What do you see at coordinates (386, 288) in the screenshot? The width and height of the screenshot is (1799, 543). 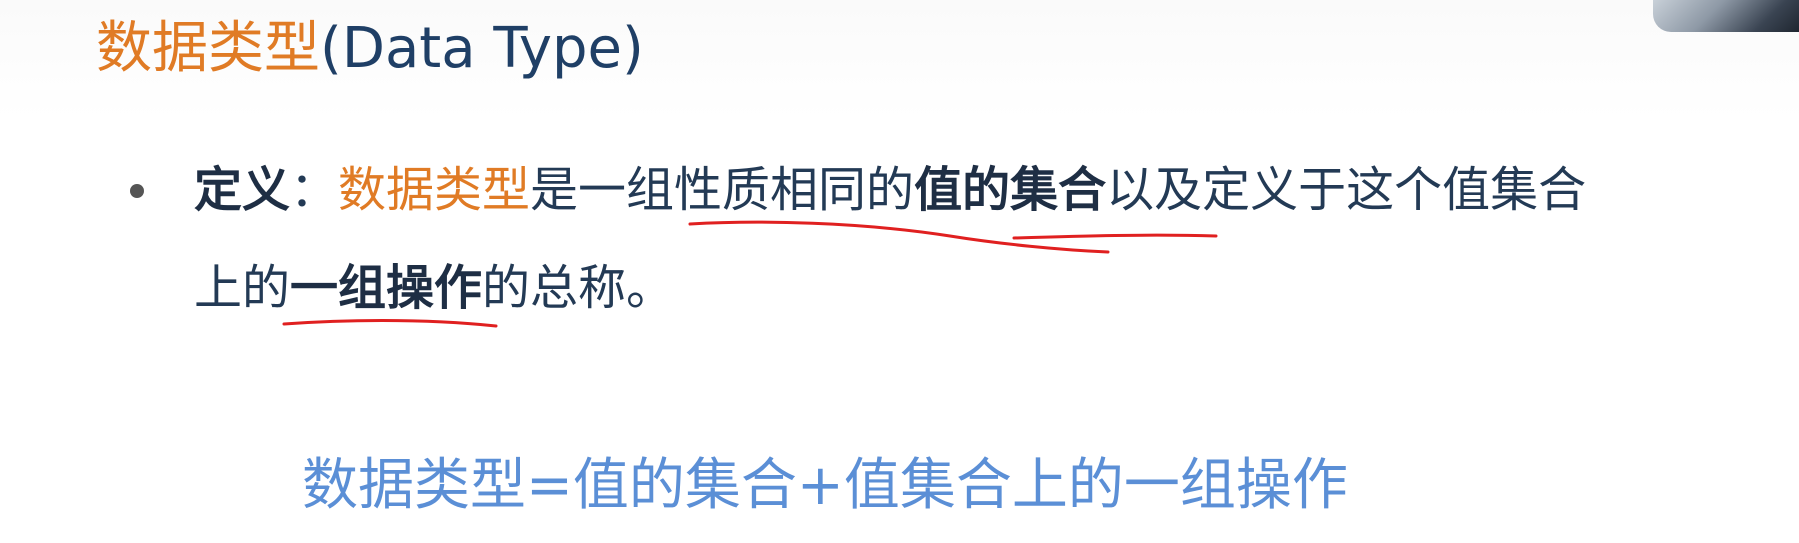 I see `definition-operations: 一组操作` at bounding box center [386, 288].